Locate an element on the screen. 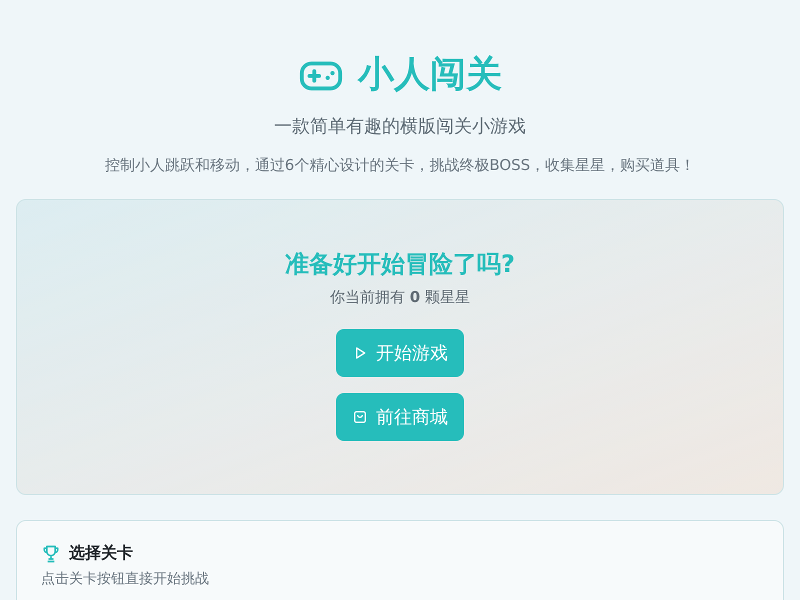 This screenshot has height=600, width=800. trophy-icon is located at coordinates (51, 554).